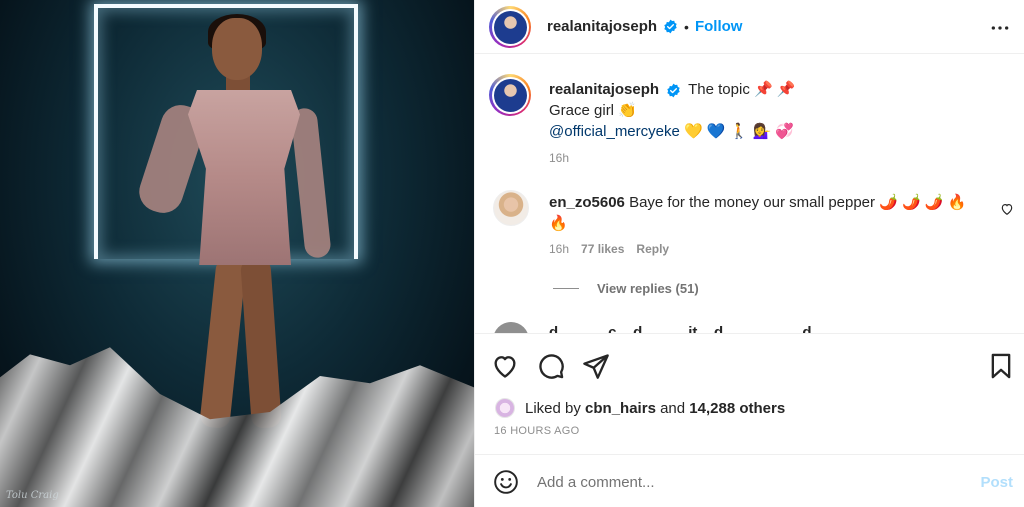 This screenshot has height=507, width=1024. I want to click on comment-text-continued: 🔥, so click(558, 223).